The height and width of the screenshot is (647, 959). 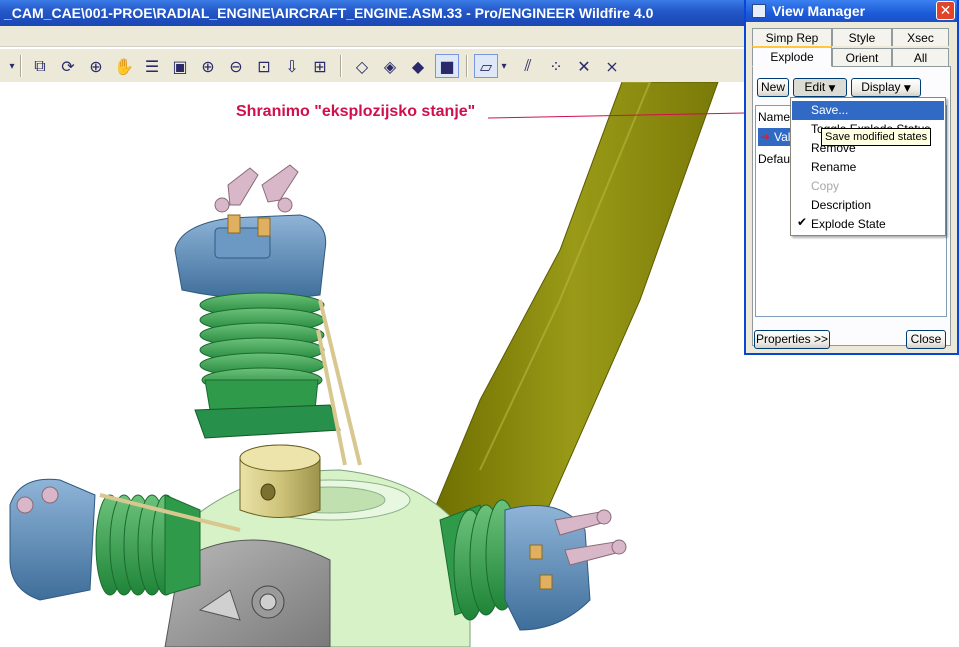 I want to click on pan-hand-icon: ✋, so click(x=124, y=66).